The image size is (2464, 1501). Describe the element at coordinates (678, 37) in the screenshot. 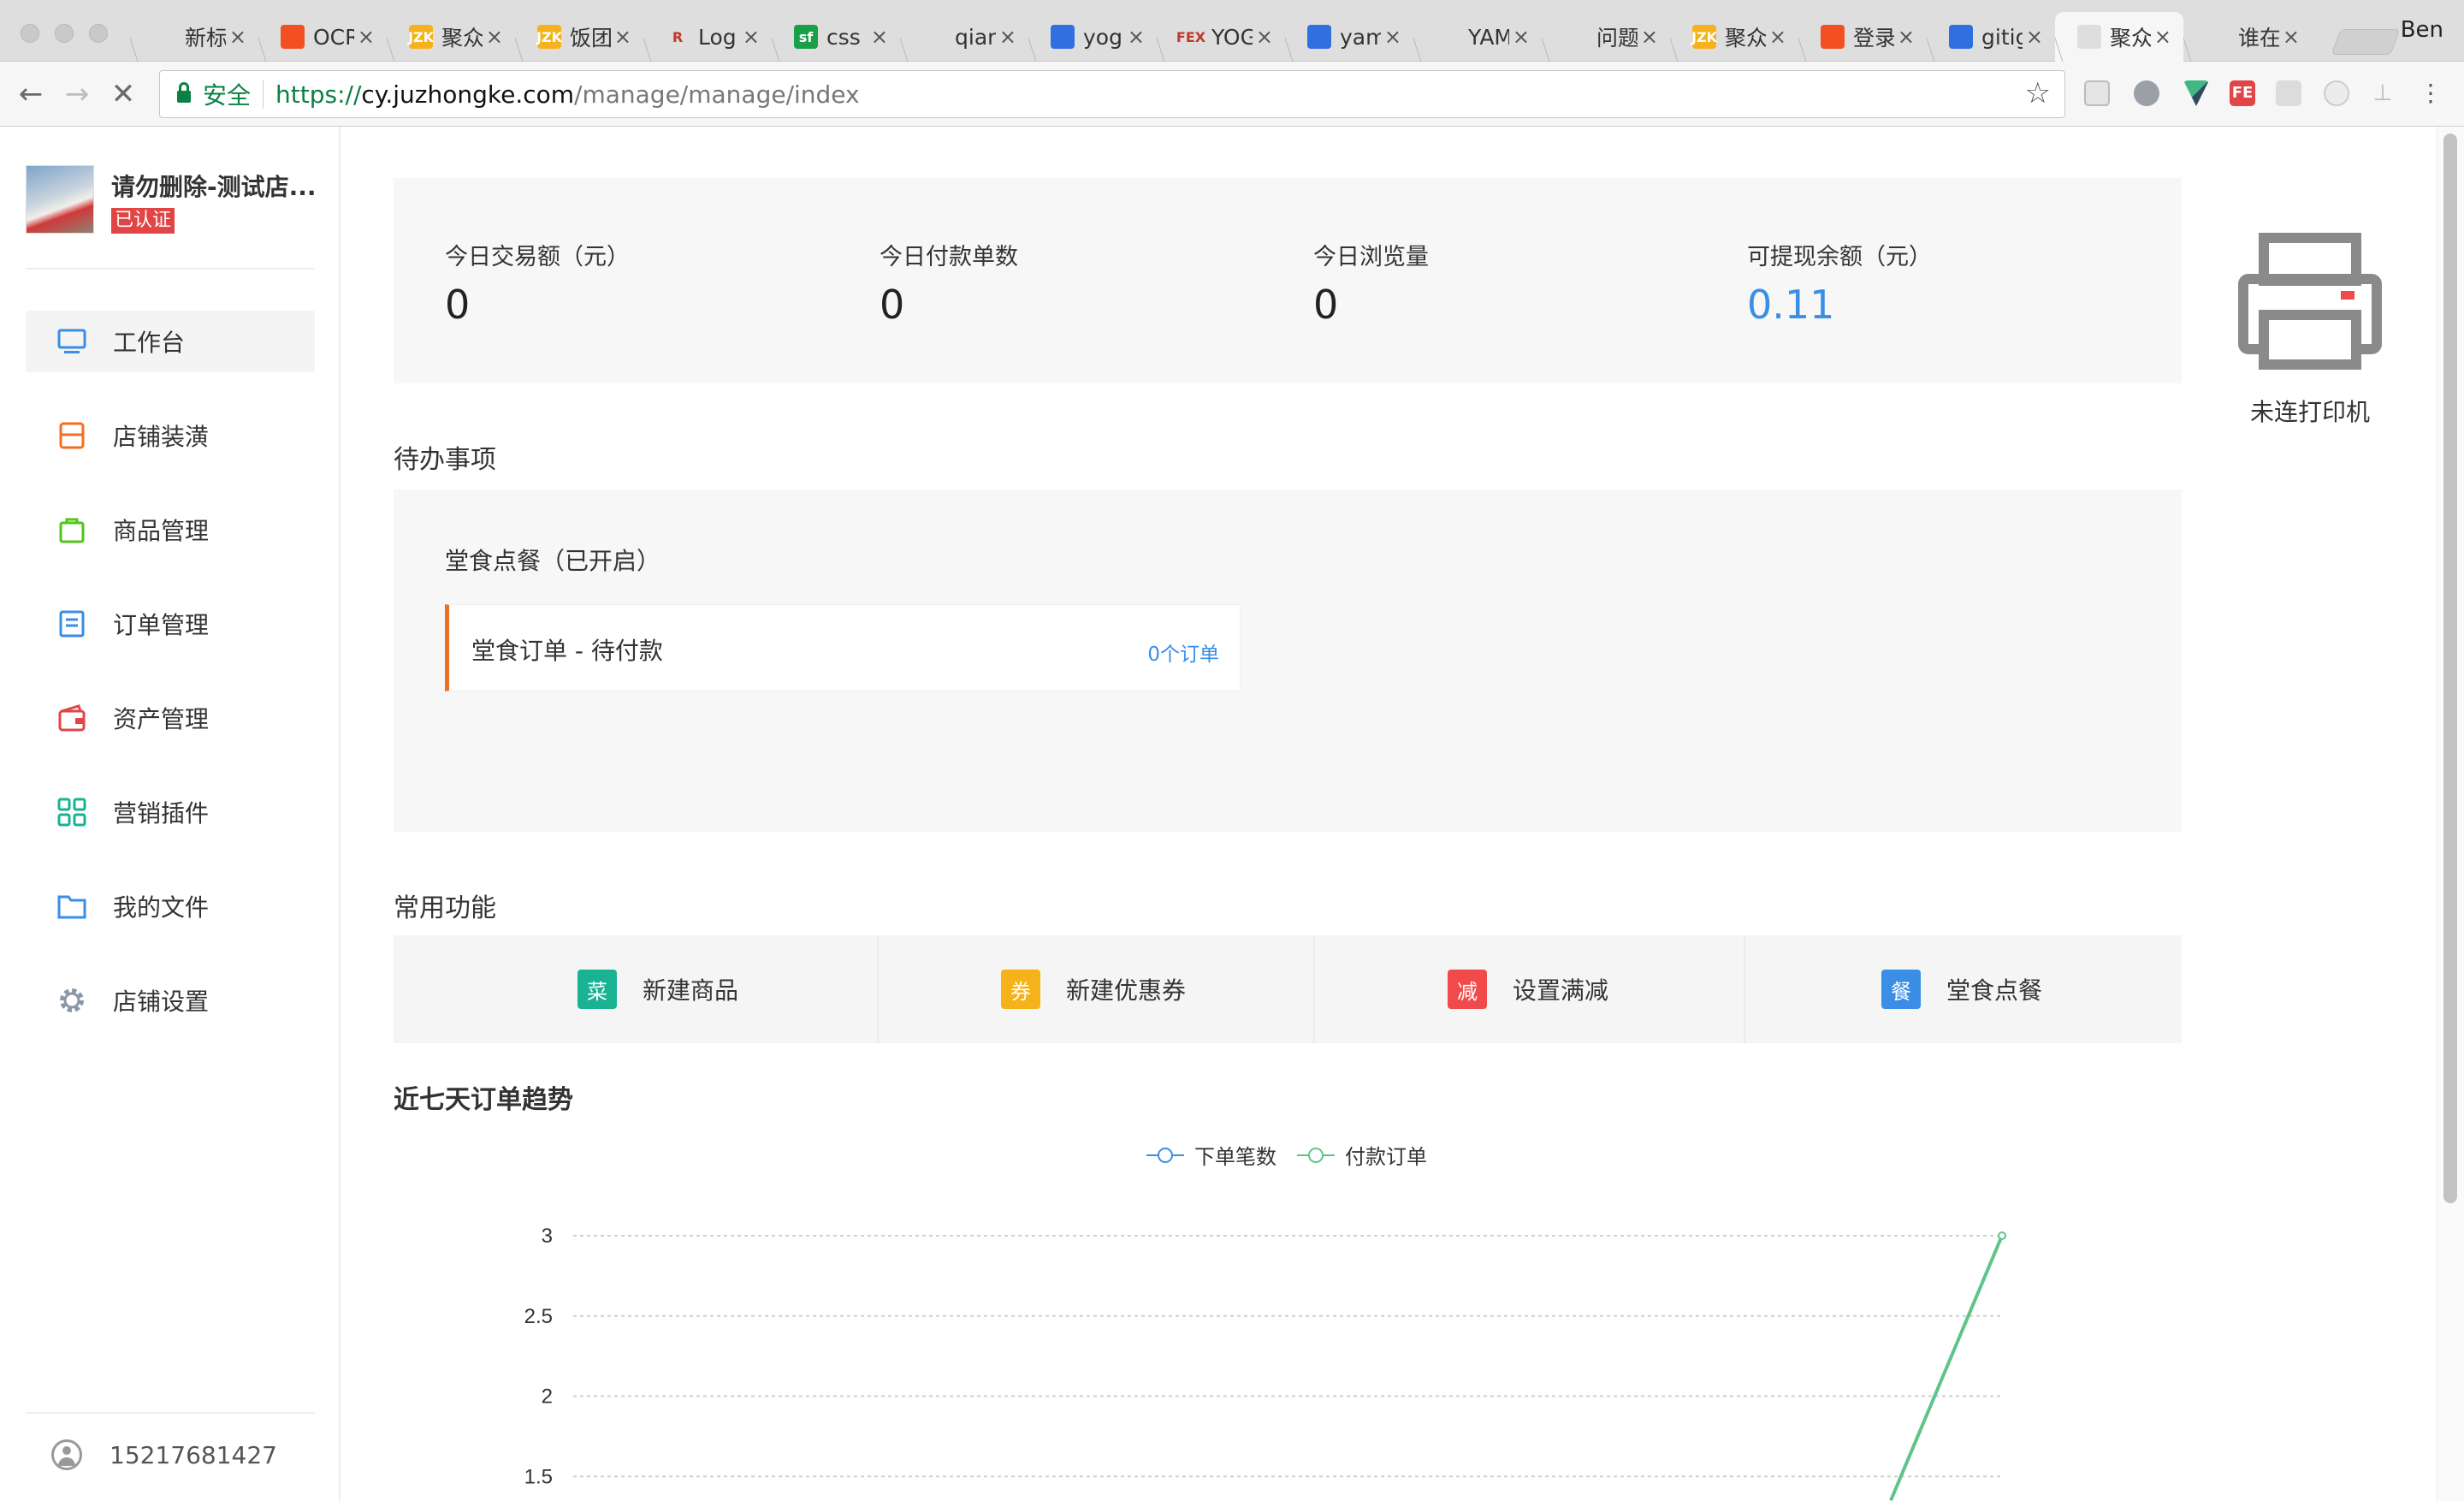

I see `tab-favicon-icon: R` at that location.